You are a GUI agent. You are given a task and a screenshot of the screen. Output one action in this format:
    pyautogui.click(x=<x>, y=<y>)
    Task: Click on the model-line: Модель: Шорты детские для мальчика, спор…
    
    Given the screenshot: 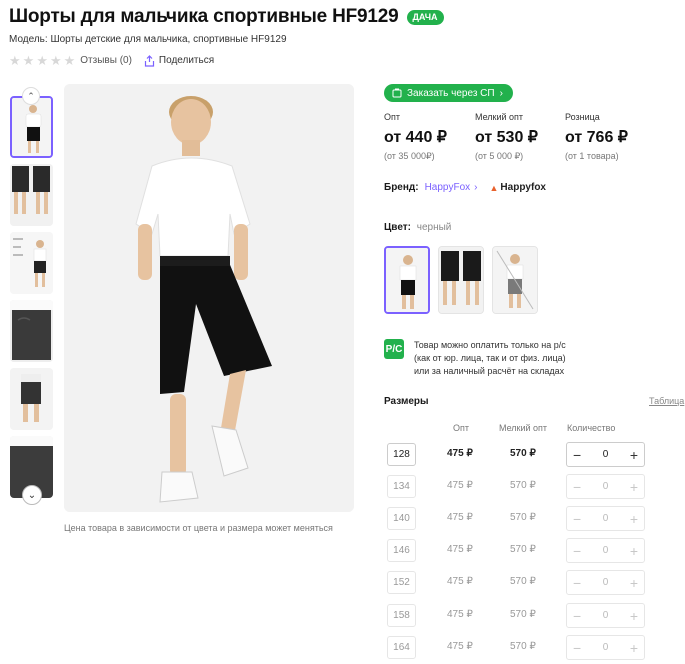 What is the action you would take?
    pyautogui.click(x=148, y=39)
    